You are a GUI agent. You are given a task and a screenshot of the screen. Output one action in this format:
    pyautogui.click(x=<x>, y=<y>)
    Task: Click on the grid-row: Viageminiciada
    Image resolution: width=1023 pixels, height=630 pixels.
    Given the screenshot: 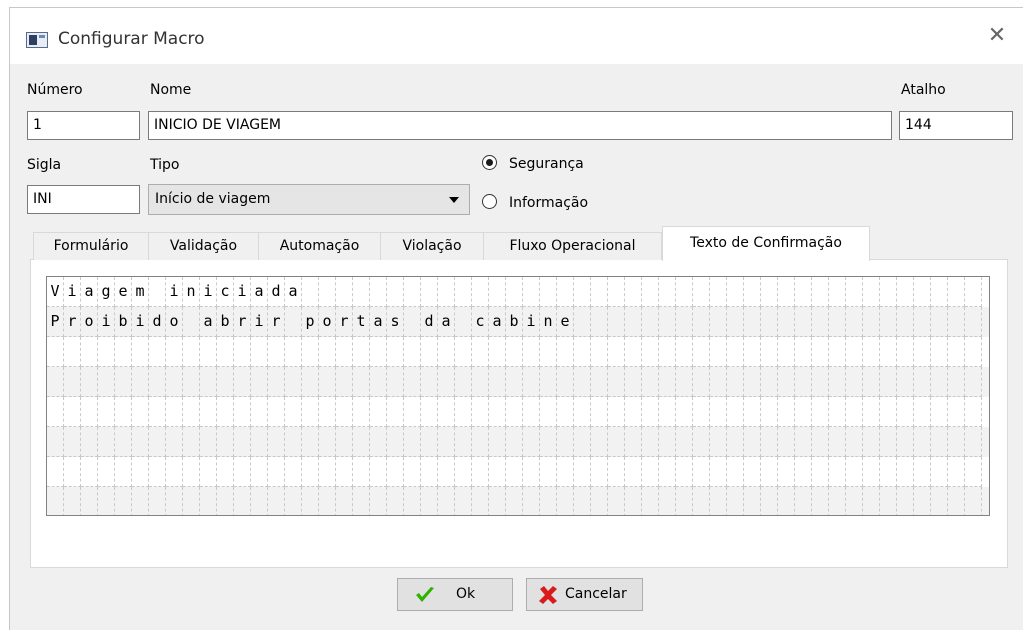 What is the action you would take?
    pyautogui.click(x=518, y=292)
    